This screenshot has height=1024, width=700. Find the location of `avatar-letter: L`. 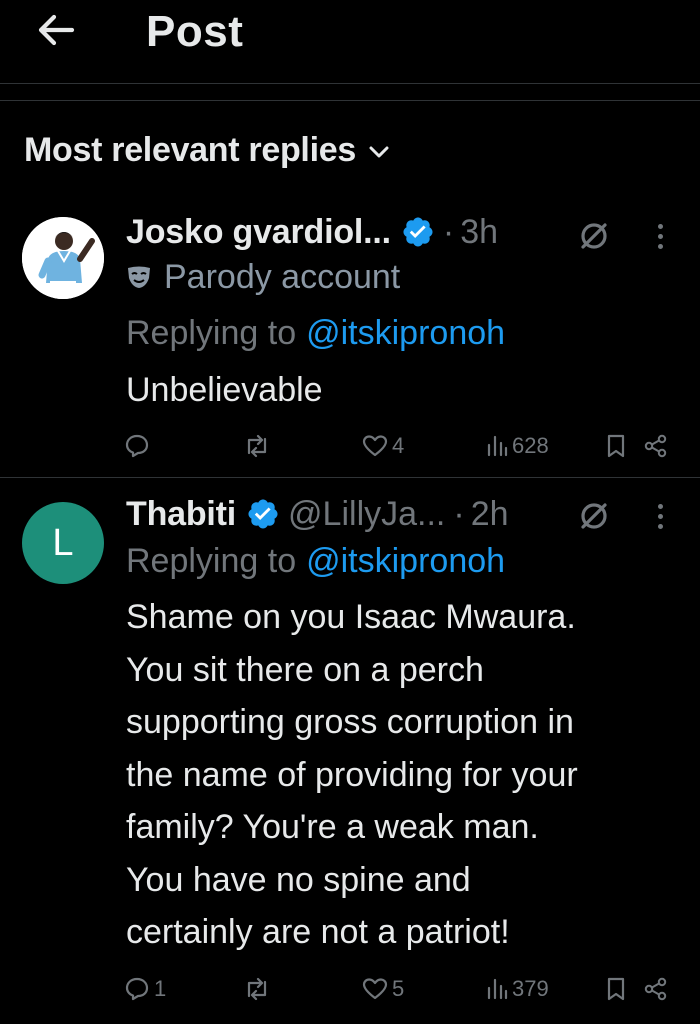

avatar-letter: L is located at coordinates (63, 542).